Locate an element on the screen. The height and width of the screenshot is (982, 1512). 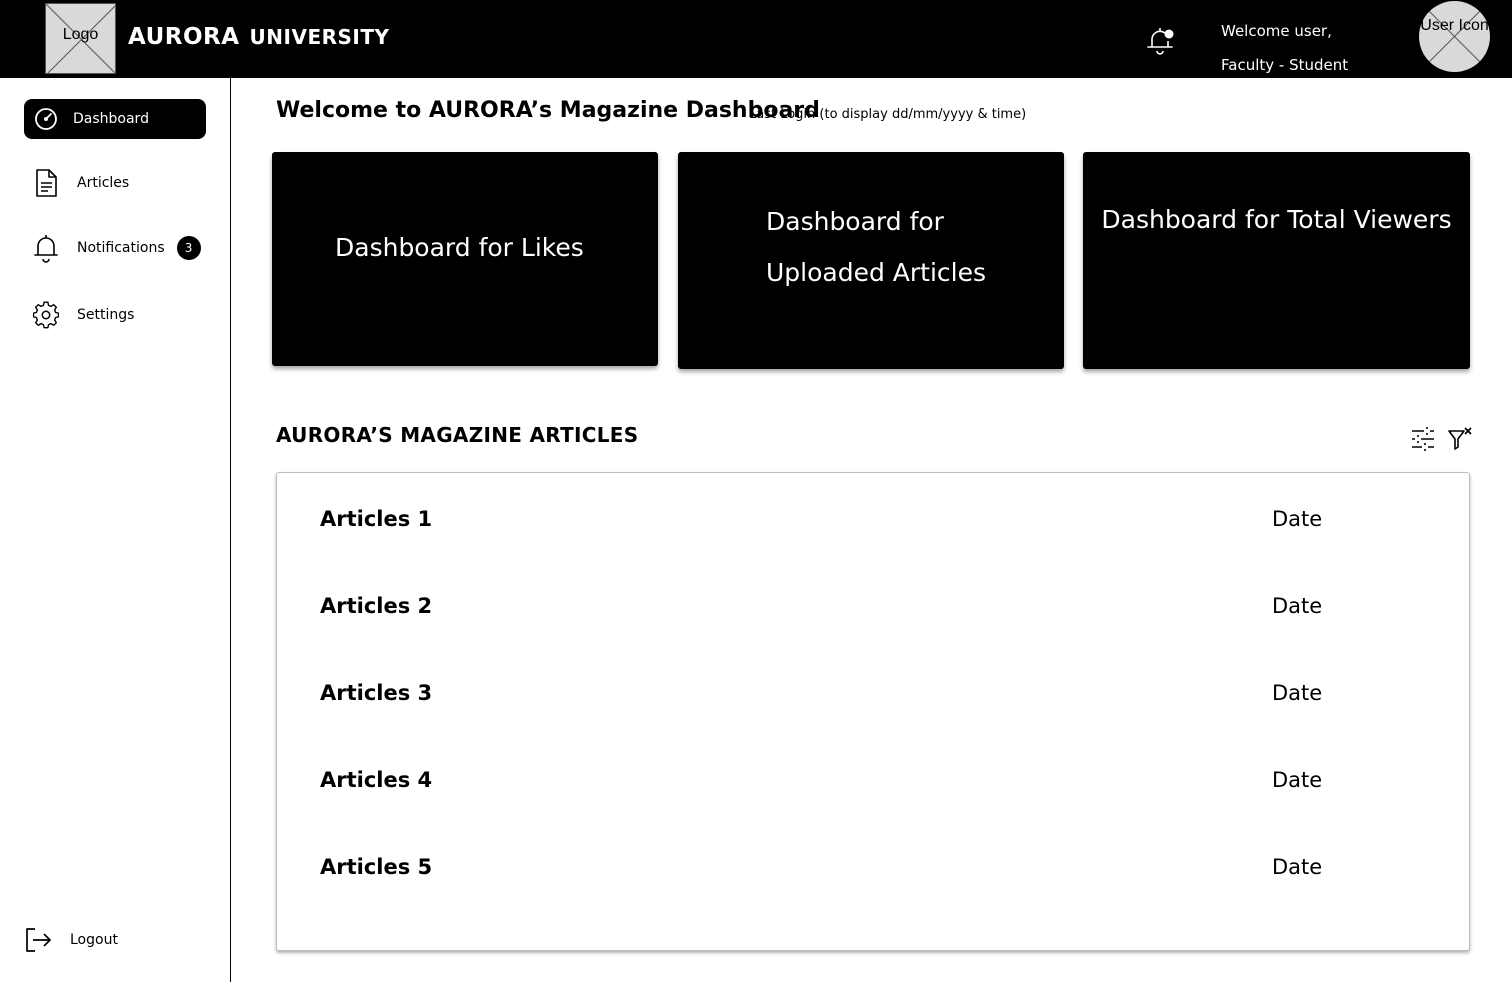
page-title: Welcome to AURORA’s Magazine Dashboard is located at coordinates (548, 110).